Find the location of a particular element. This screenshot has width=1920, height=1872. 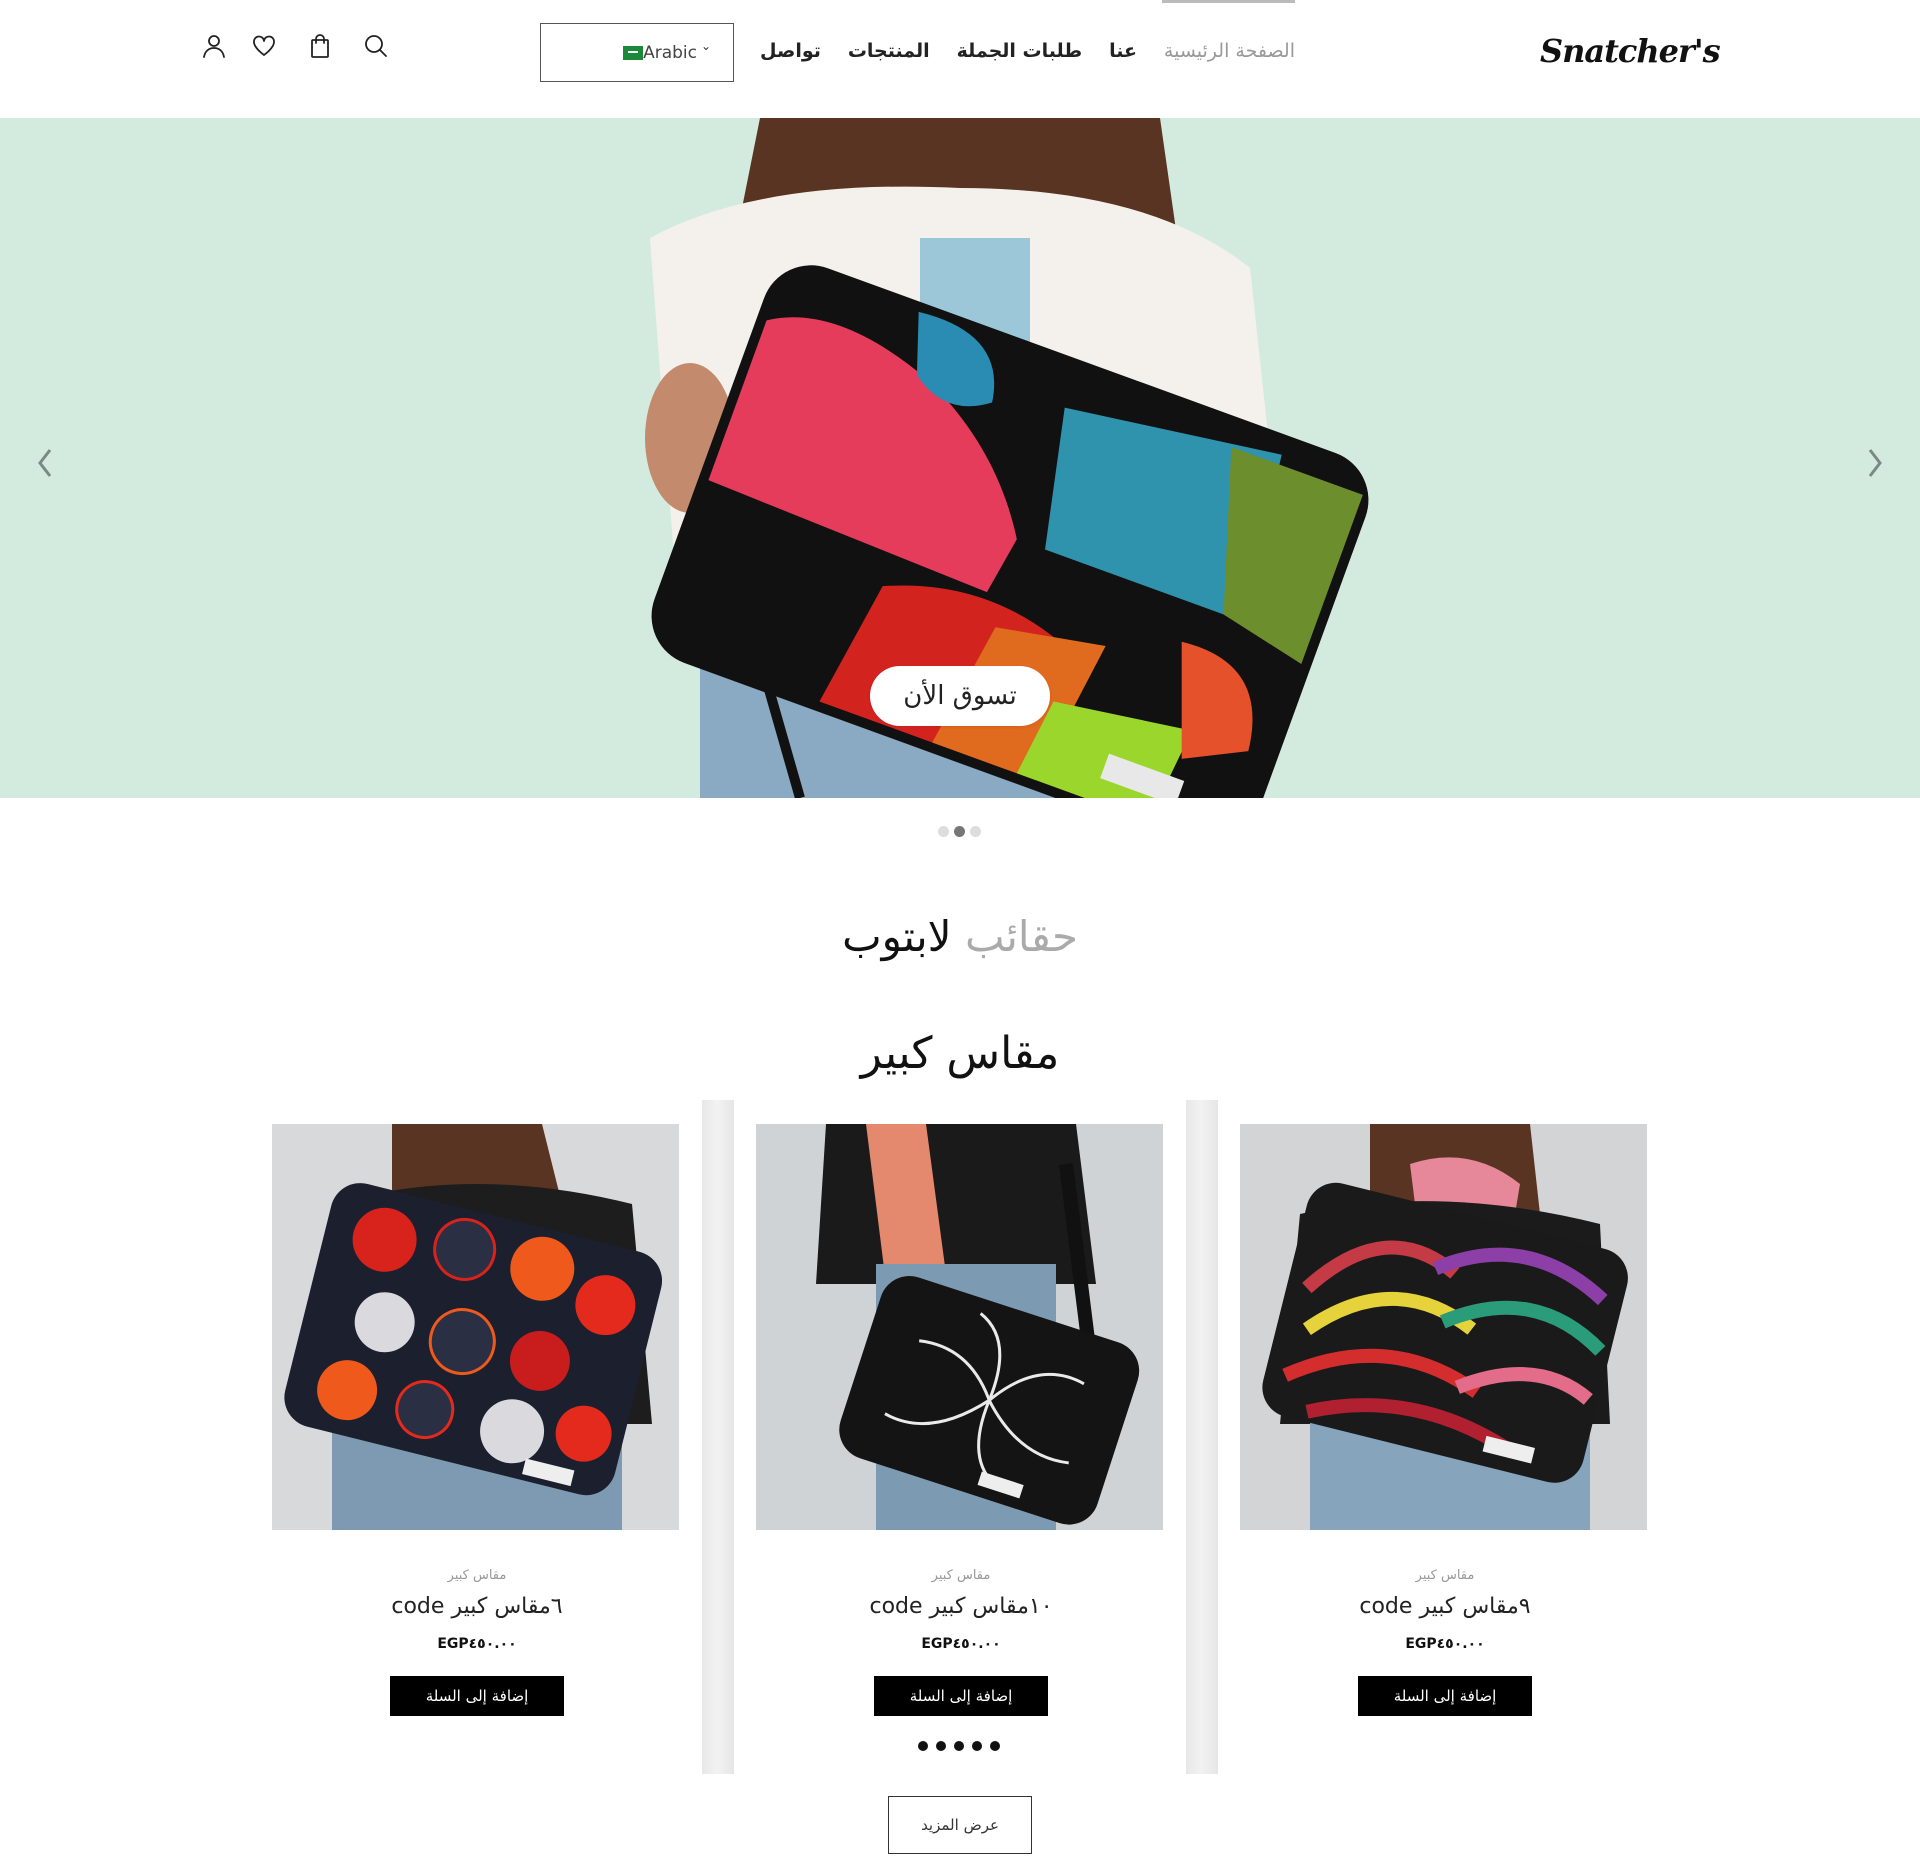

user-icon is located at coordinates (214, 46).